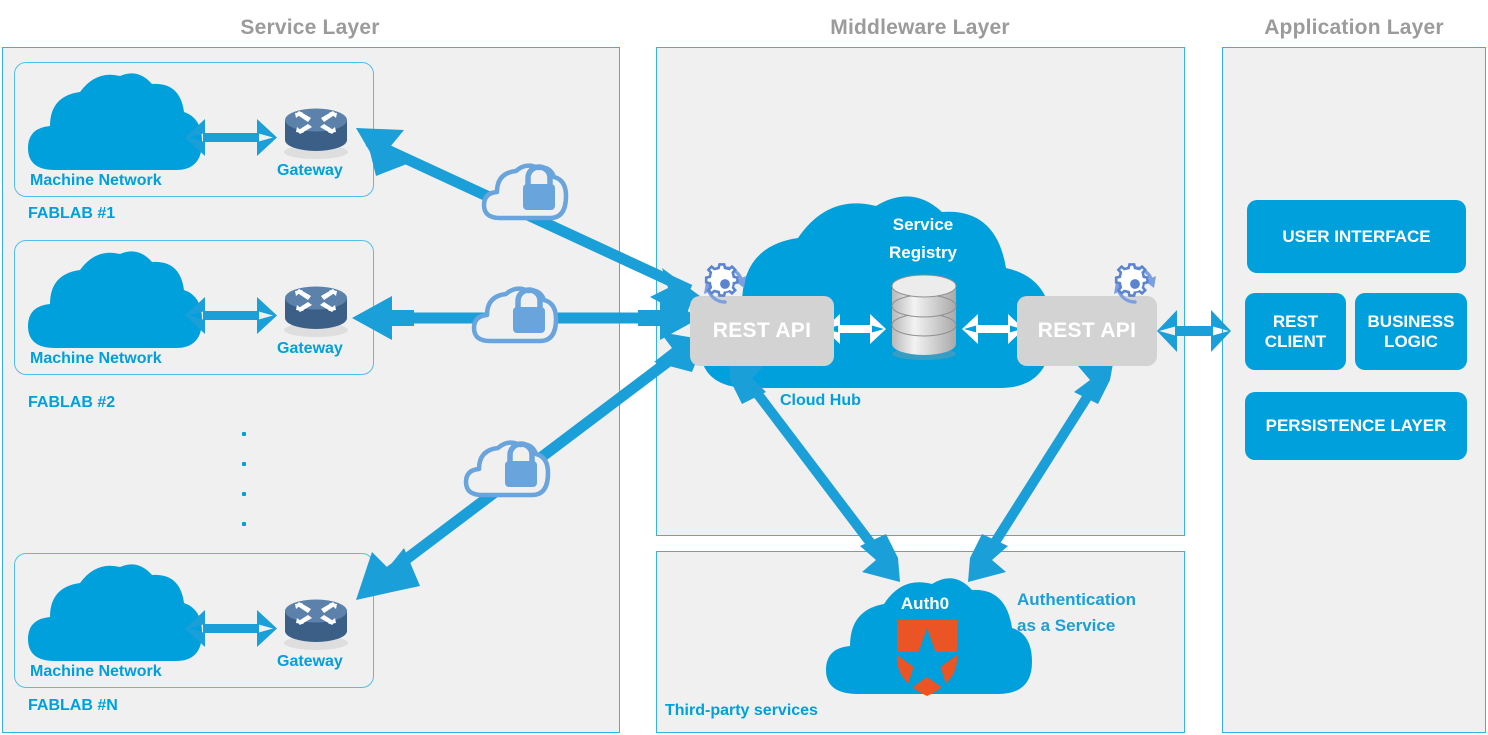  What do you see at coordinates (927, 658) in the screenshot?
I see `auth0-shield-logo` at bounding box center [927, 658].